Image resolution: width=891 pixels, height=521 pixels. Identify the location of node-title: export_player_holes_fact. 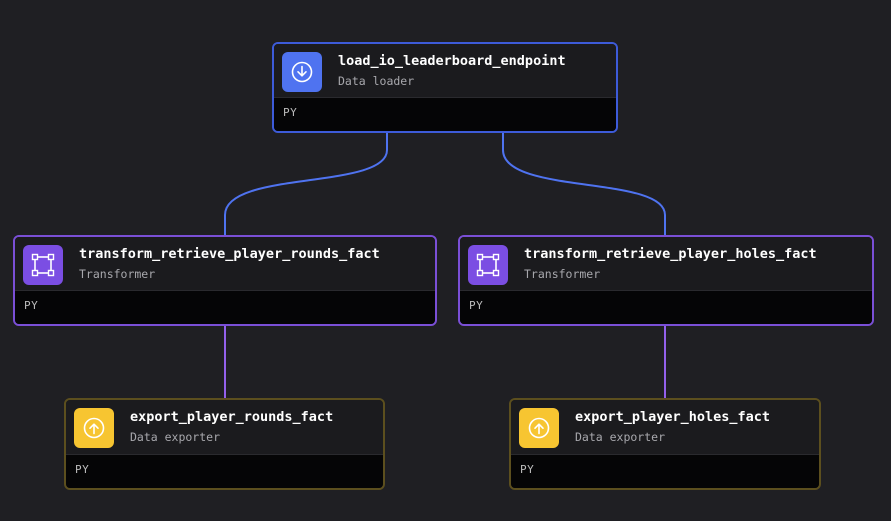
(673, 417).